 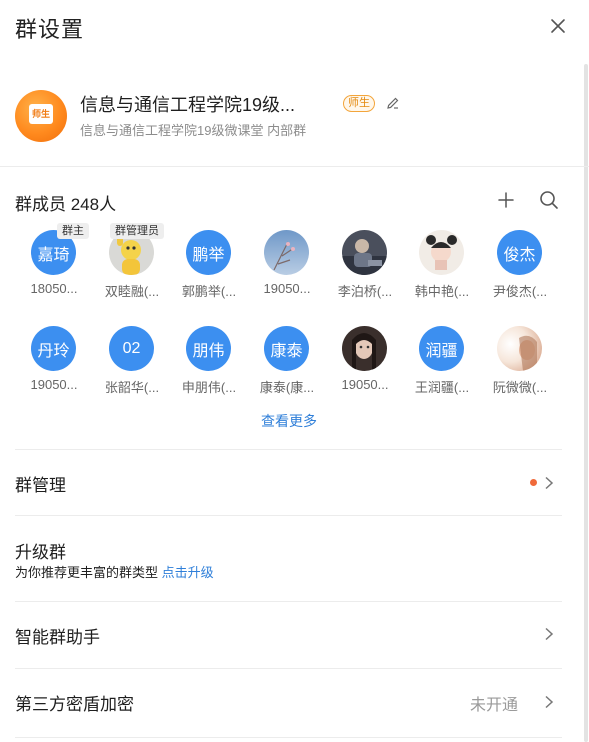 I want to click on dialog-header: 群设置, so click(x=294, y=28).